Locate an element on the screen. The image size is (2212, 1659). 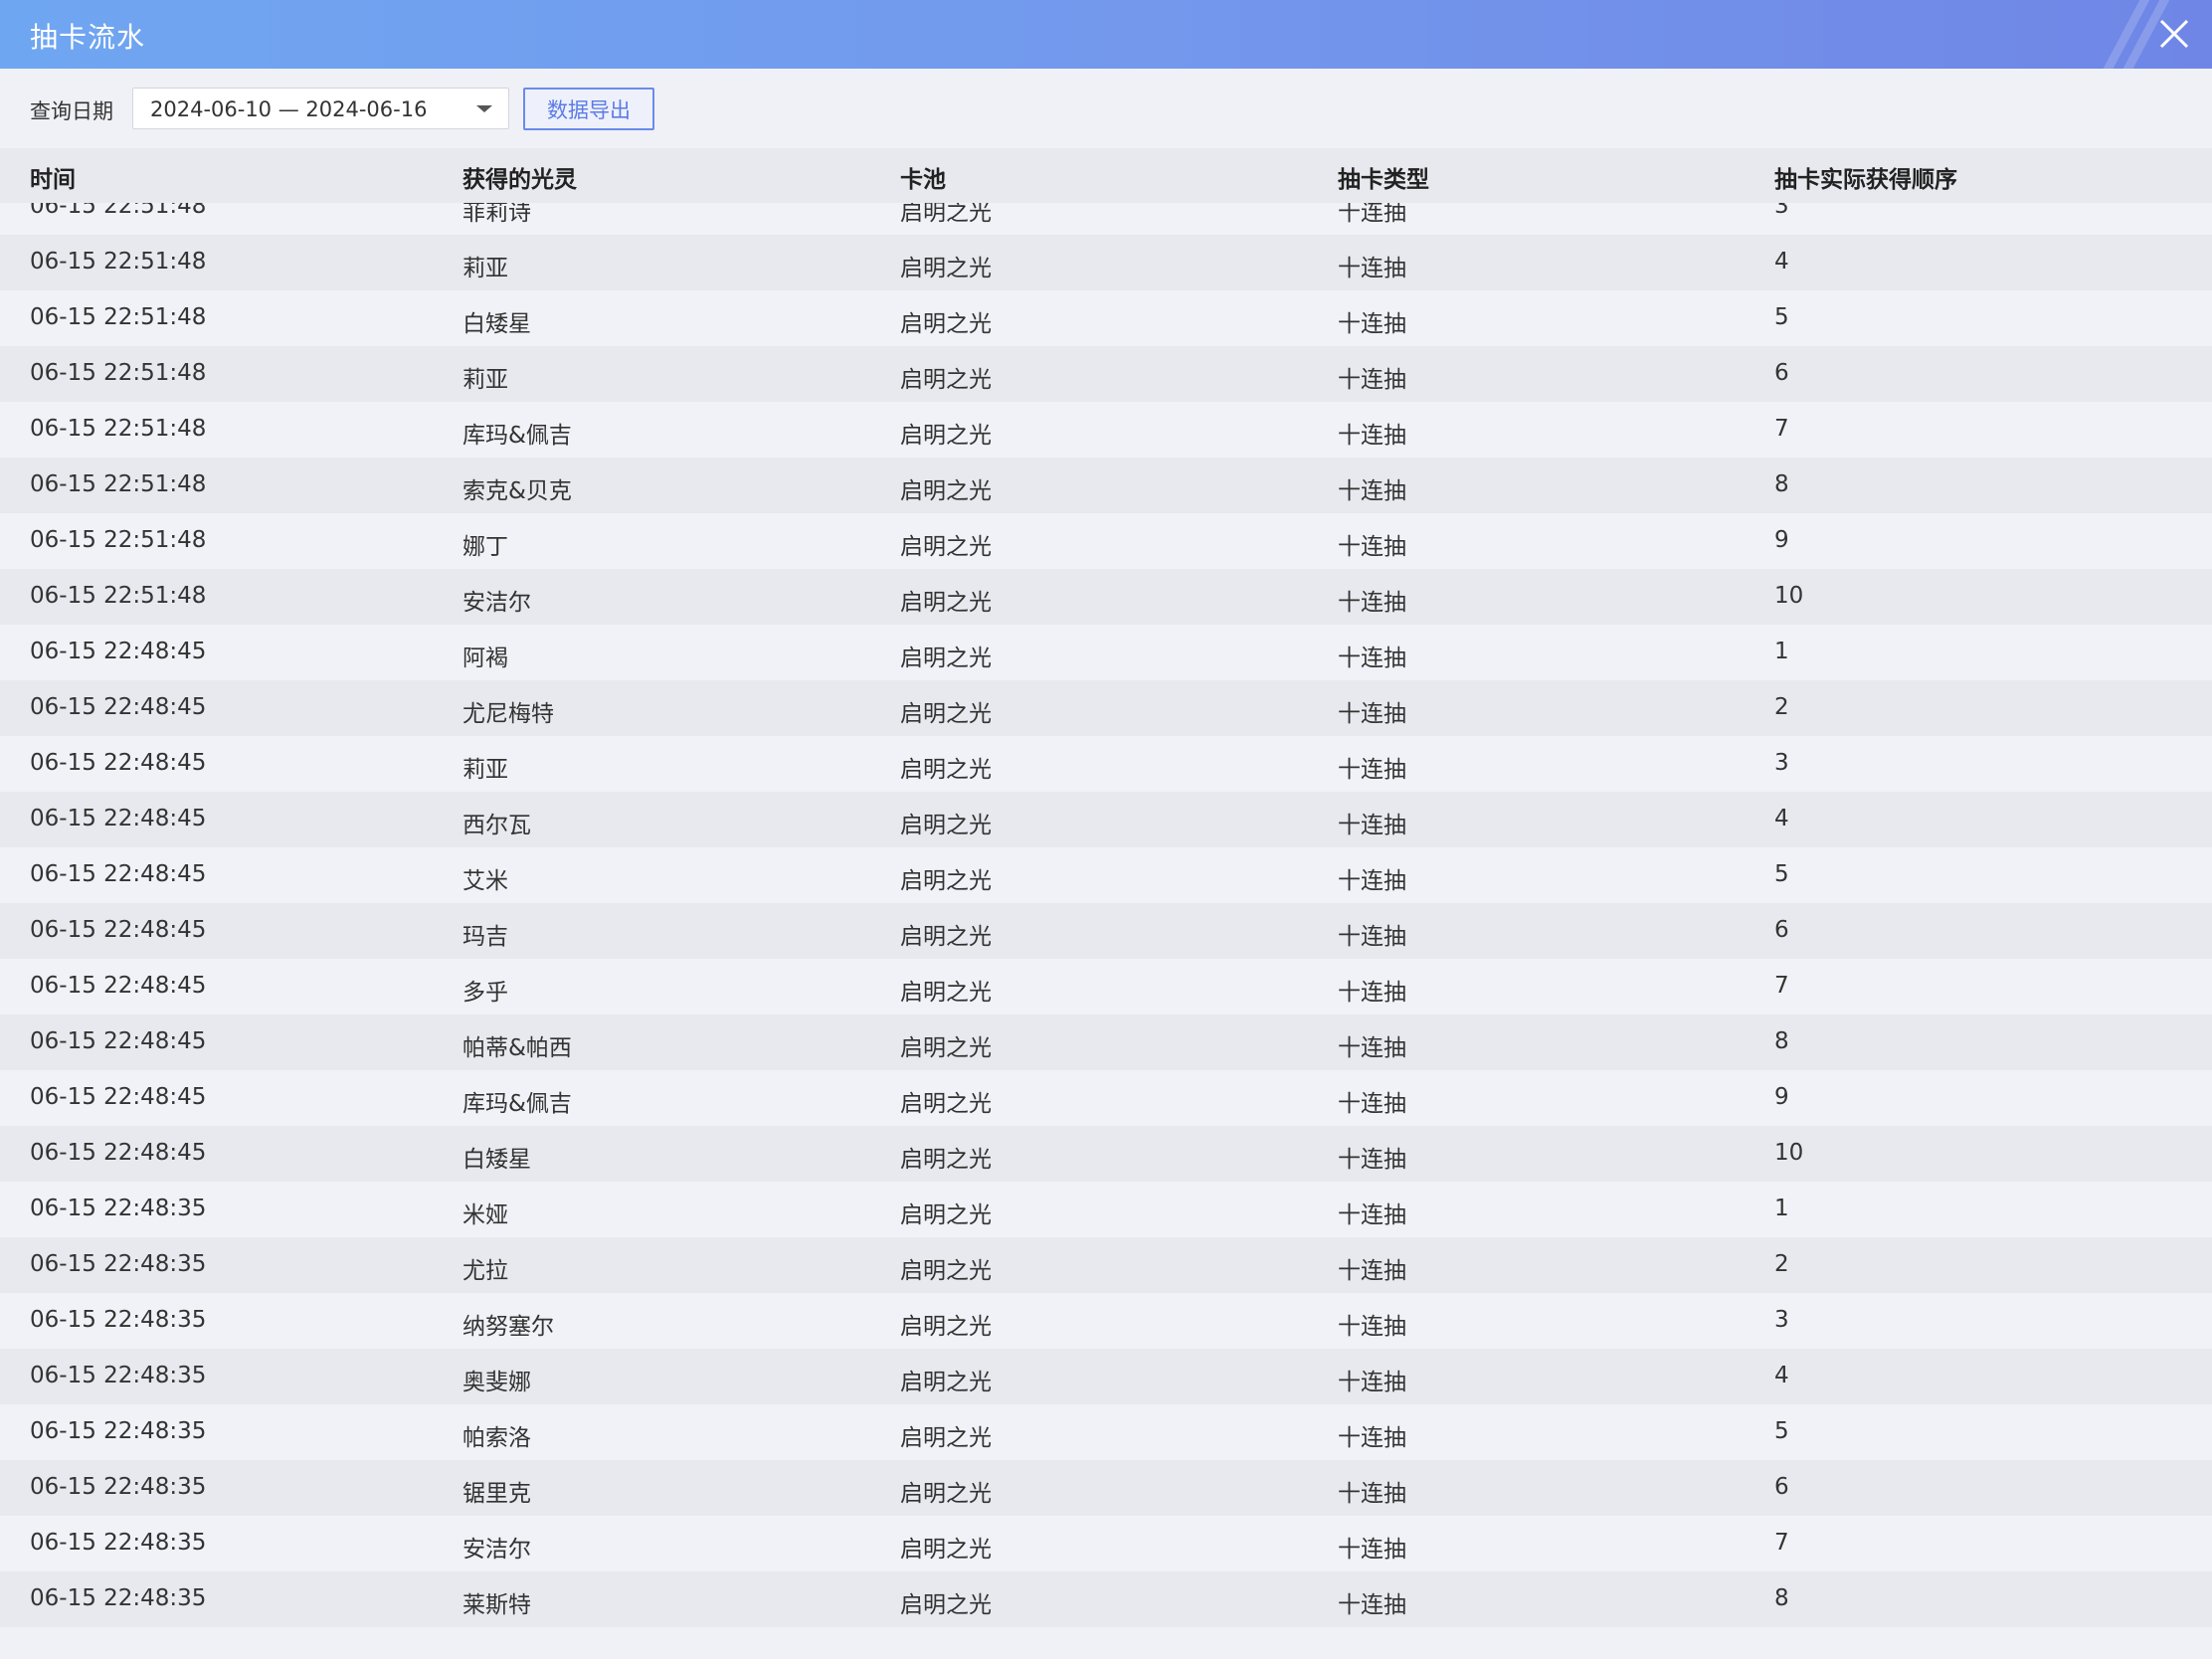
table-row: 06-15 22:48:45 艾米 启明之光 十连抽 5 is located at coordinates (1106, 875).